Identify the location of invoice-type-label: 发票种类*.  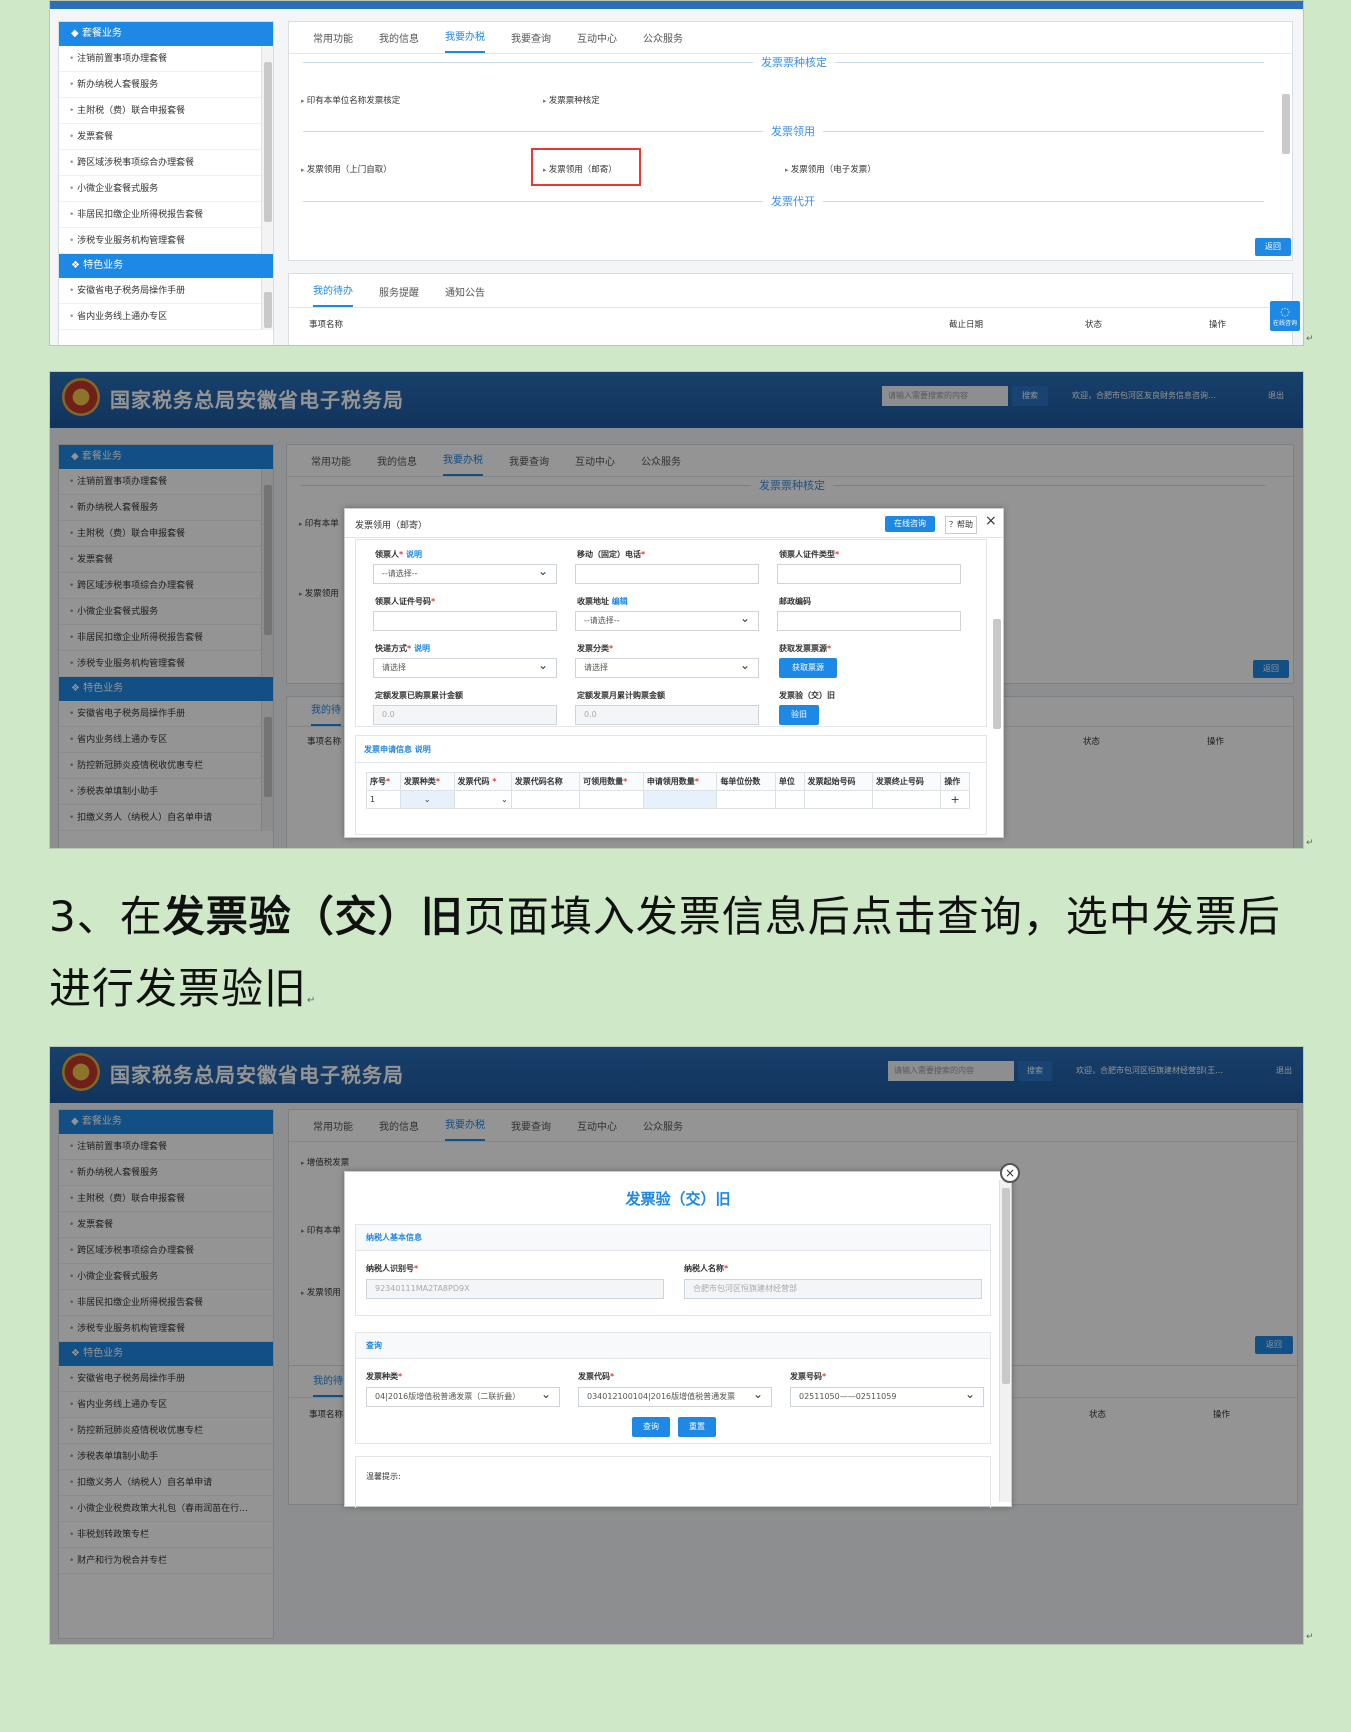
(384, 1376).